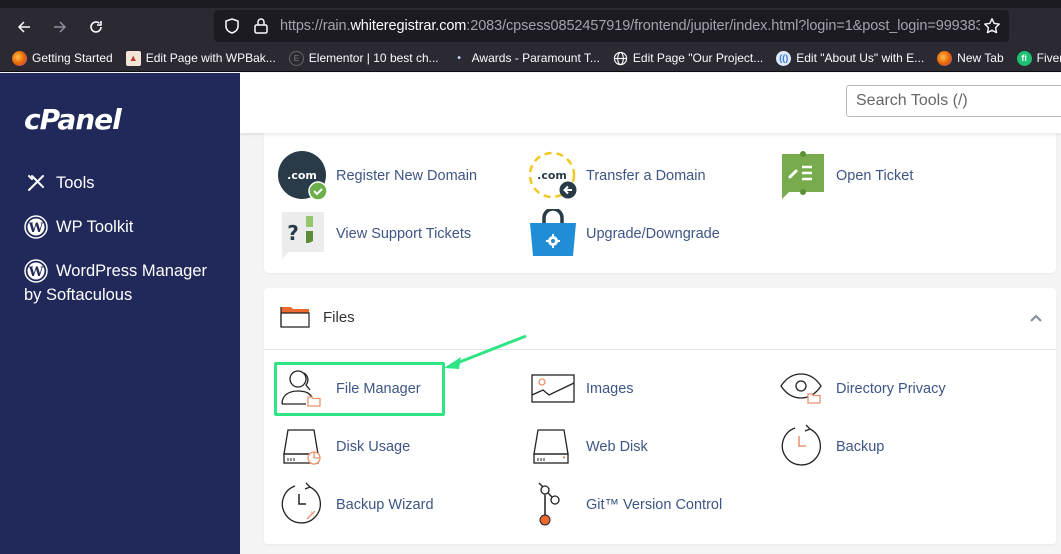  I want to click on tool-label: Images, so click(610, 389).